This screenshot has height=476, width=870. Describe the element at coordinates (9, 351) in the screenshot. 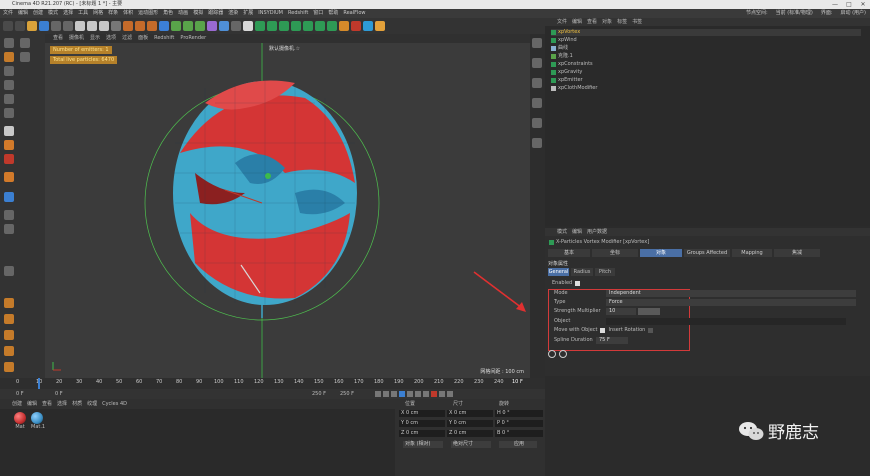

I see `uv-icon` at that location.